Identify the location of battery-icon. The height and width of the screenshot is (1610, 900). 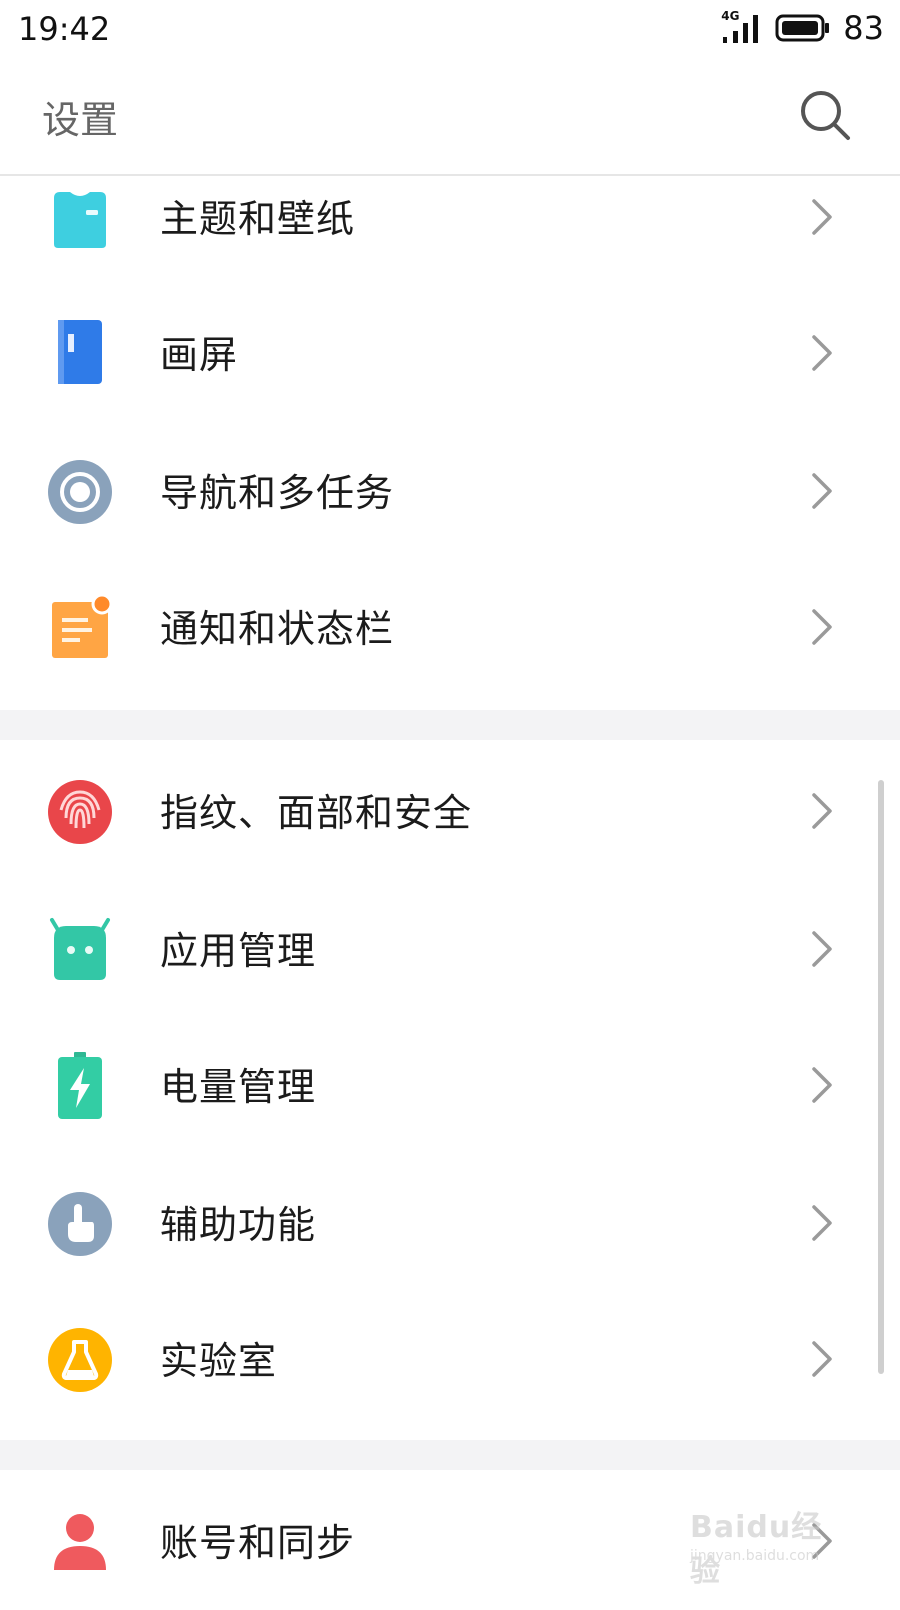
(803, 28).